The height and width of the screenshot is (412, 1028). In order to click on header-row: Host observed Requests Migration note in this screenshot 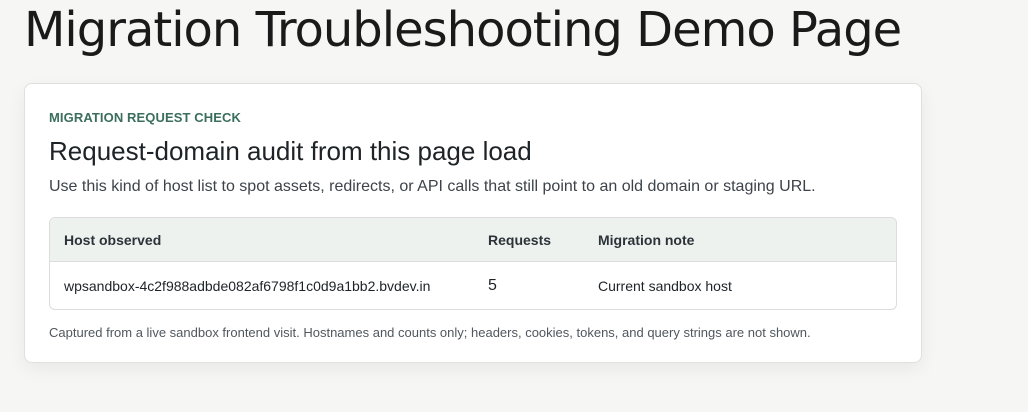, I will do `click(473, 240)`.